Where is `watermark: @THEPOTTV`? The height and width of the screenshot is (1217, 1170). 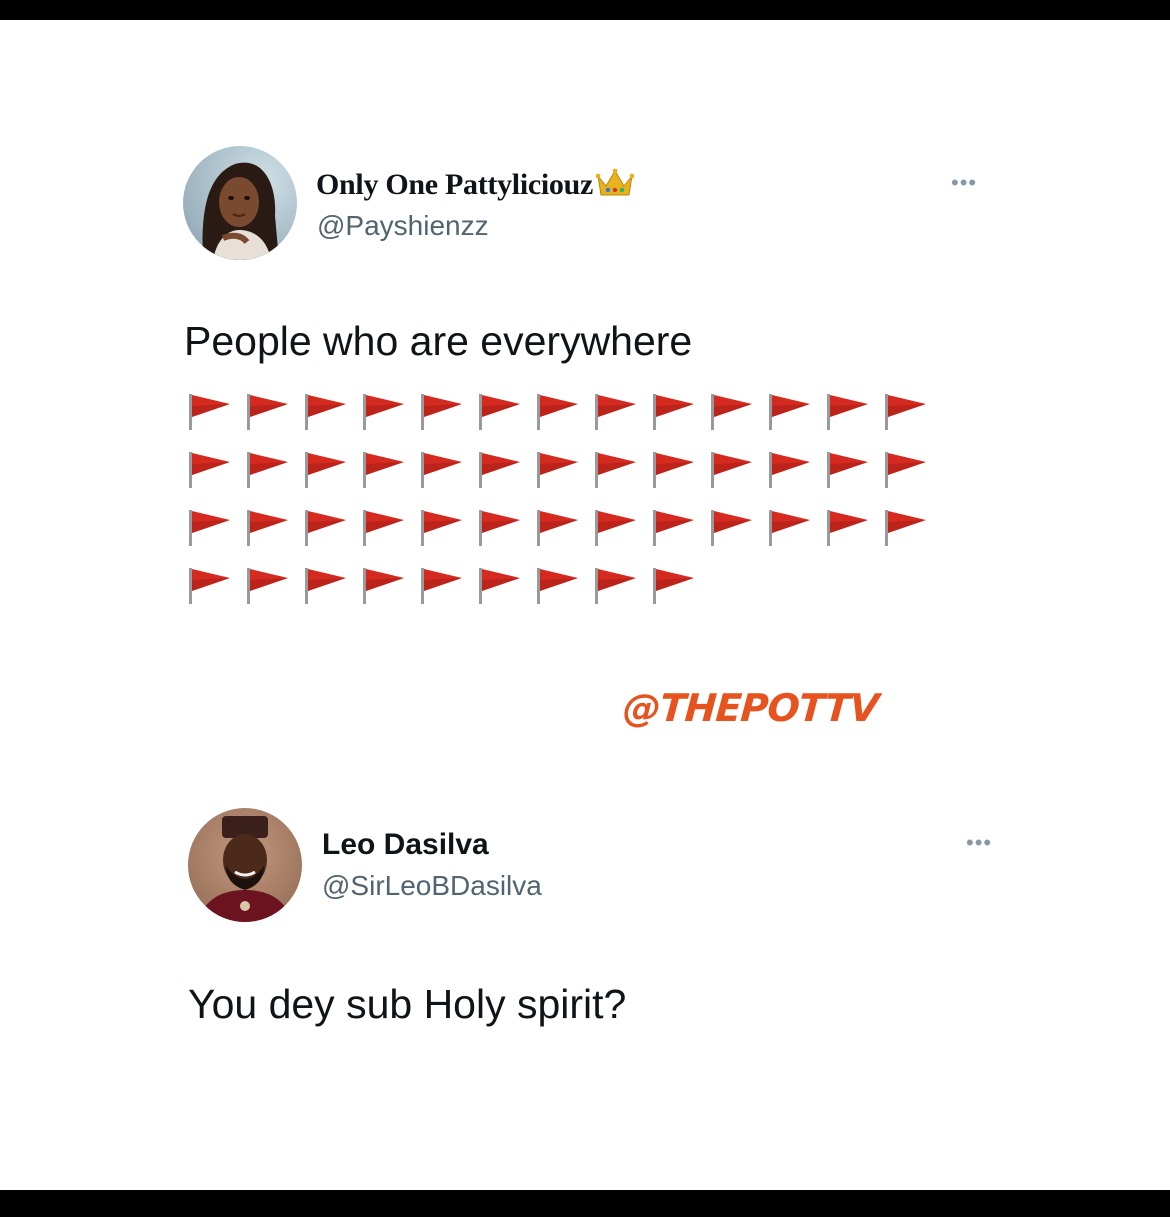
watermark: @THEPOTTV is located at coordinates (750, 708).